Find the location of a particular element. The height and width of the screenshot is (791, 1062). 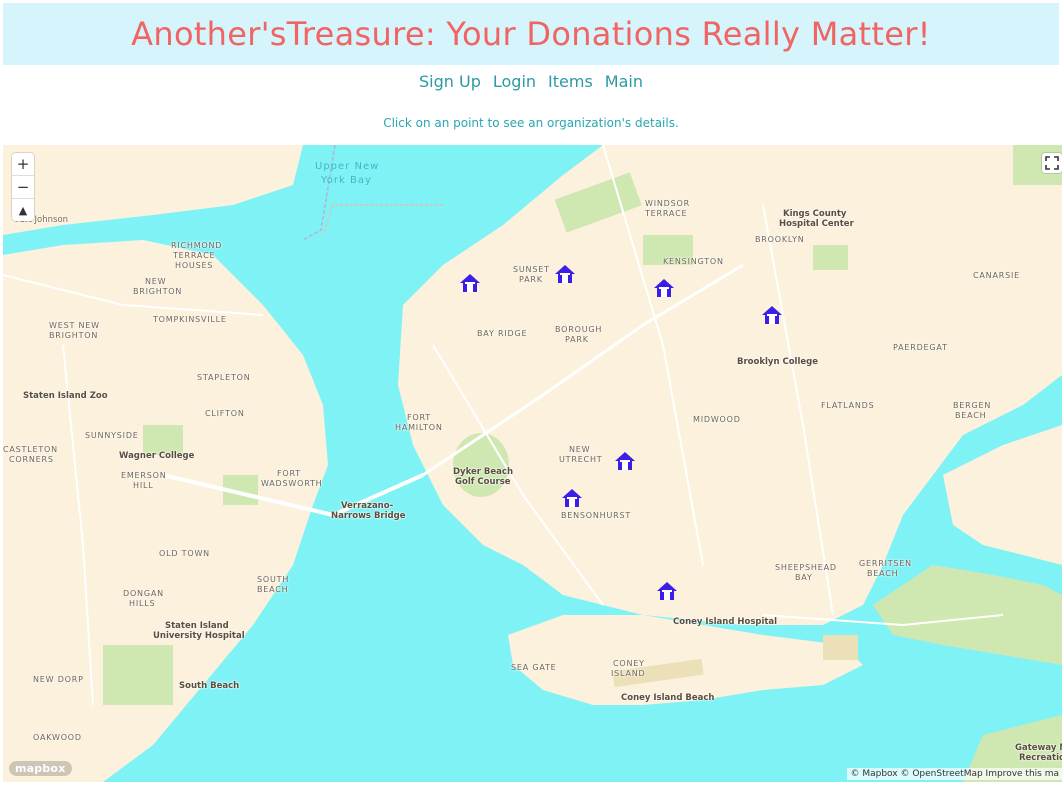

poi-label: Kings County is located at coordinates (815, 214).